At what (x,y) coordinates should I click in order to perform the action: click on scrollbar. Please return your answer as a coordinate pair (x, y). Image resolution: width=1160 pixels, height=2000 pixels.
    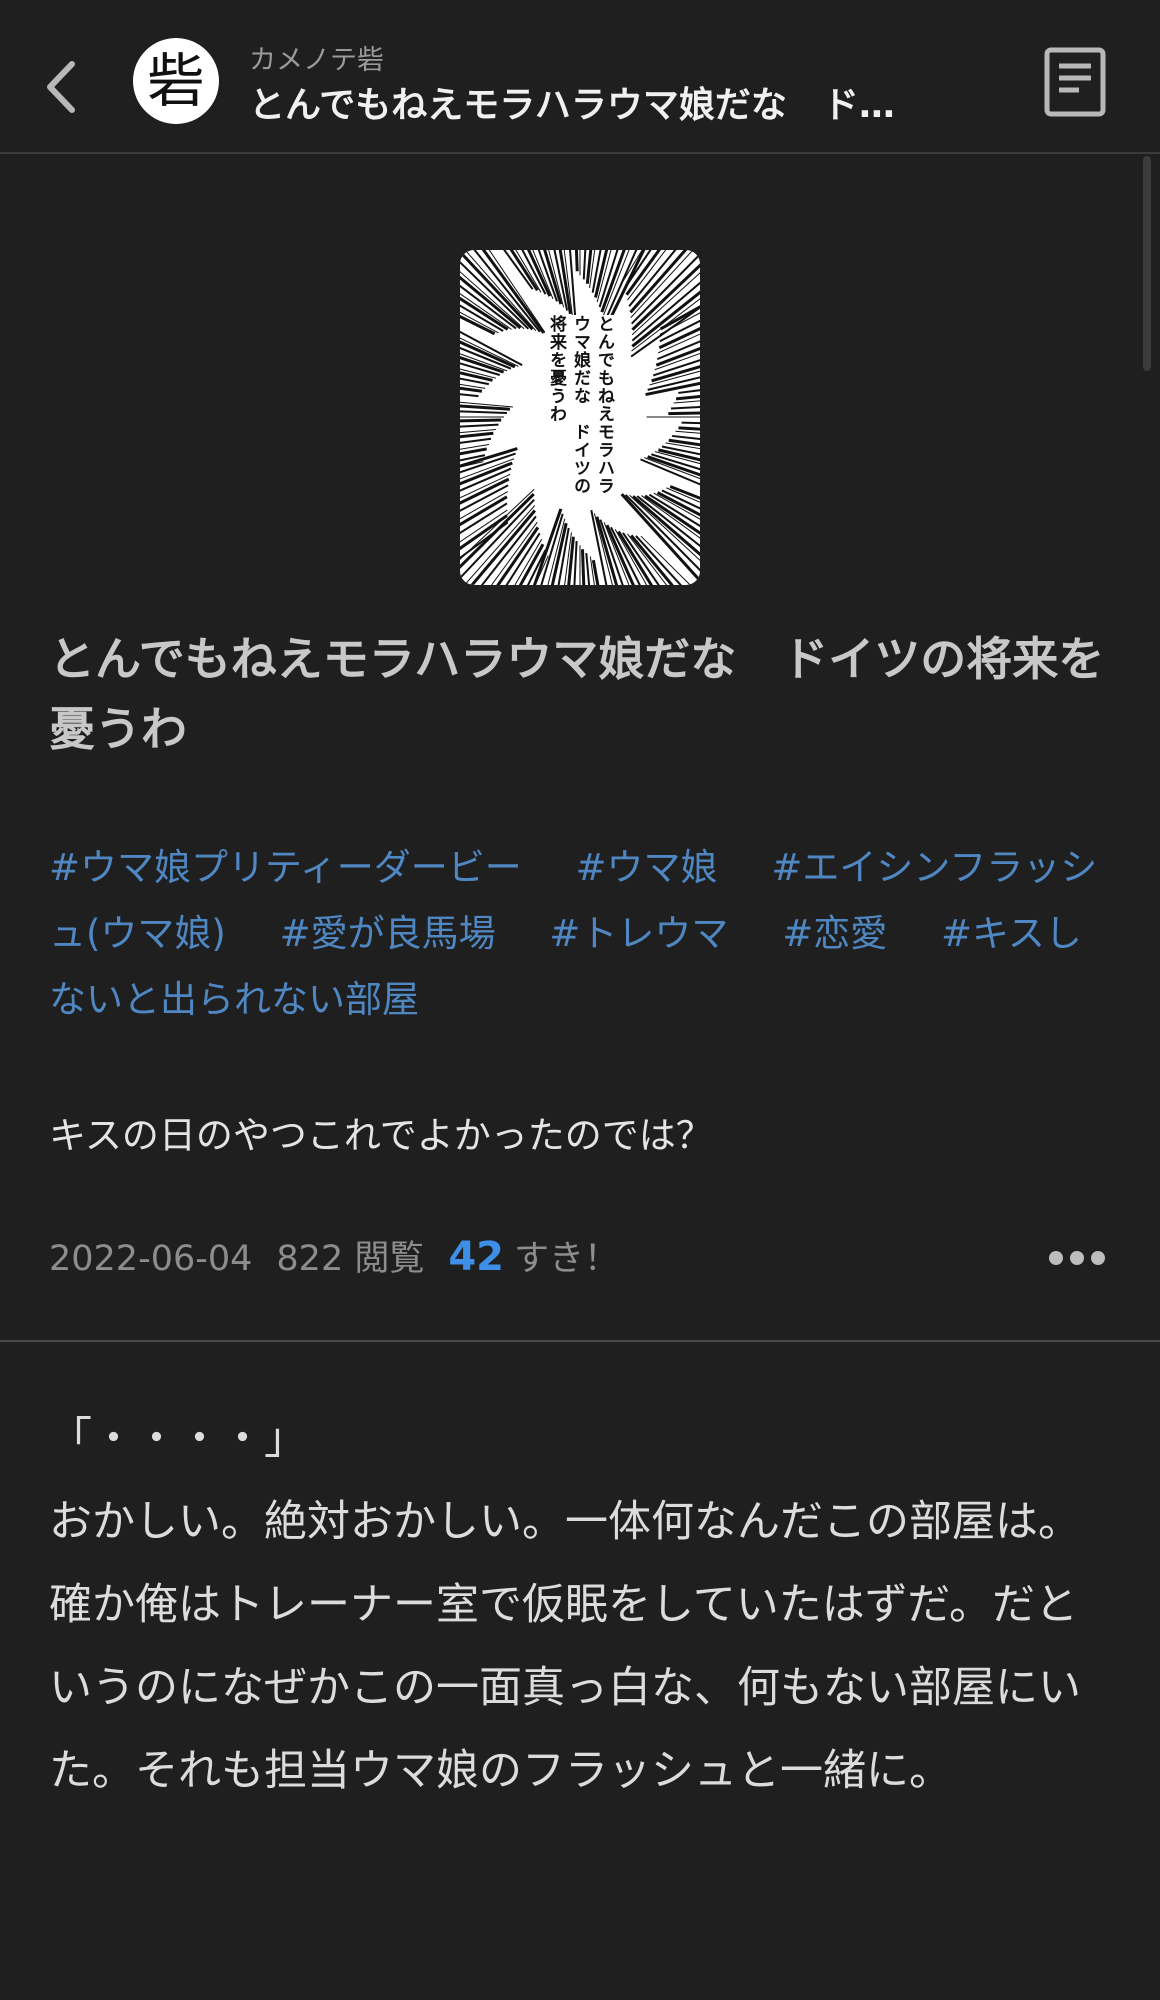
    Looking at the image, I should click on (1147, 263).